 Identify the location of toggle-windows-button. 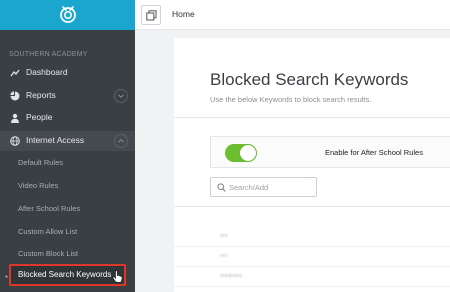
(151, 15).